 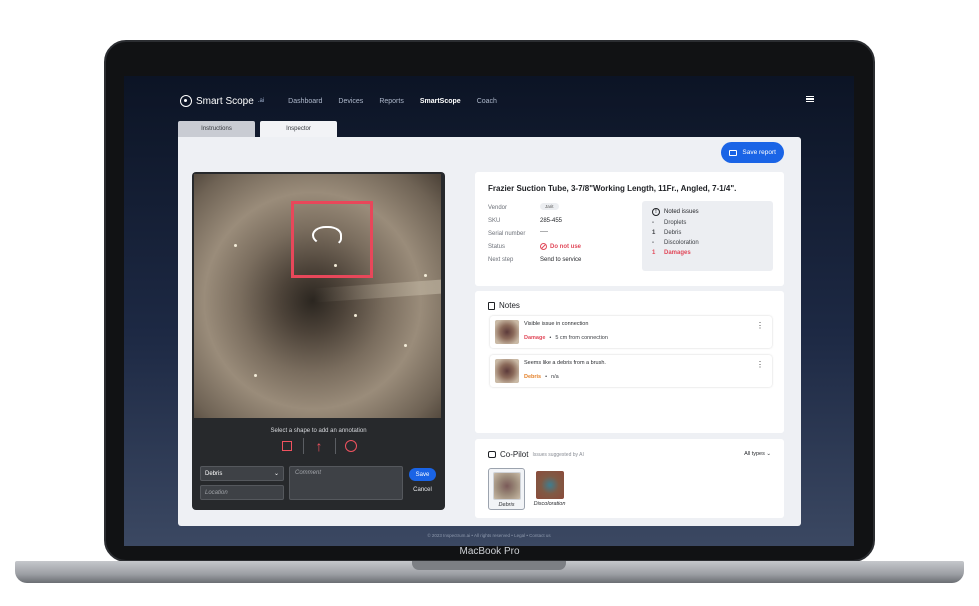 What do you see at coordinates (535, 338) in the screenshot?
I see `note-tag: Damage` at bounding box center [535, 338].